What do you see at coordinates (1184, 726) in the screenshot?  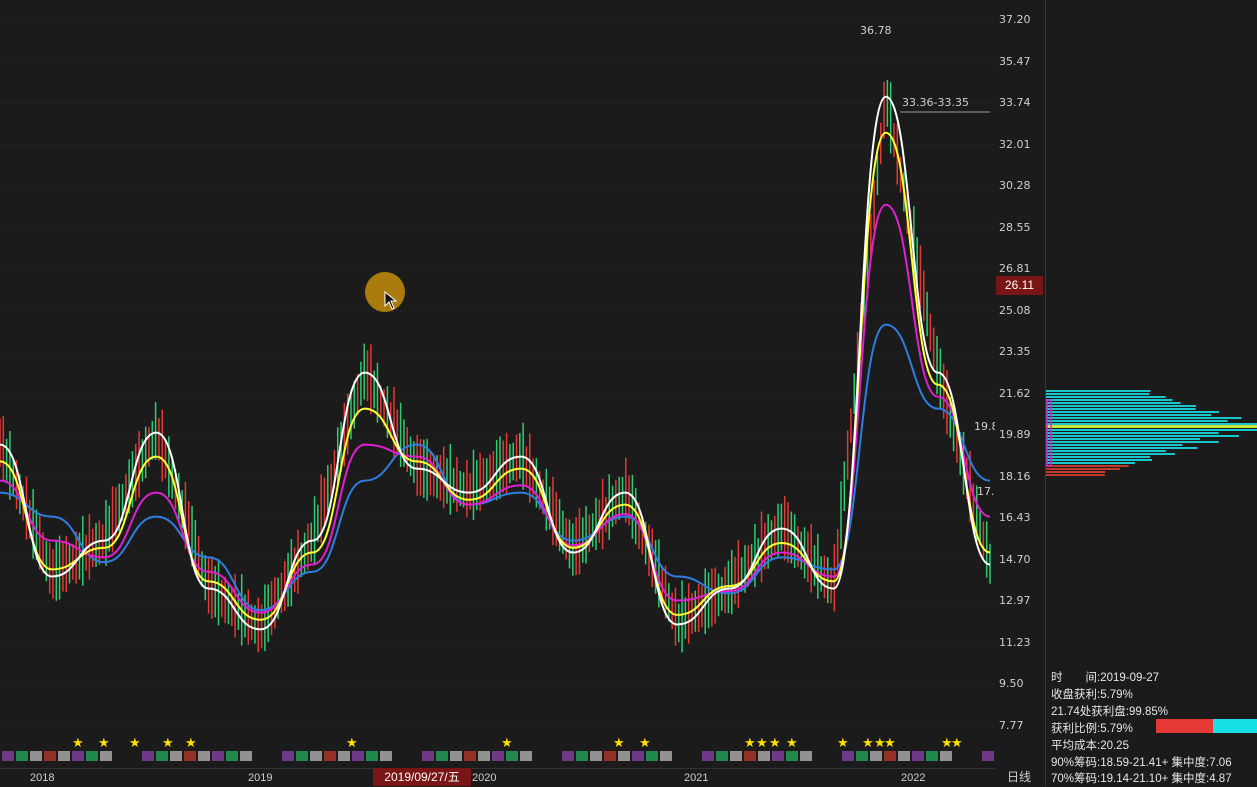 I see `profit-ratio-bar` at bounding box center [1184, 726].